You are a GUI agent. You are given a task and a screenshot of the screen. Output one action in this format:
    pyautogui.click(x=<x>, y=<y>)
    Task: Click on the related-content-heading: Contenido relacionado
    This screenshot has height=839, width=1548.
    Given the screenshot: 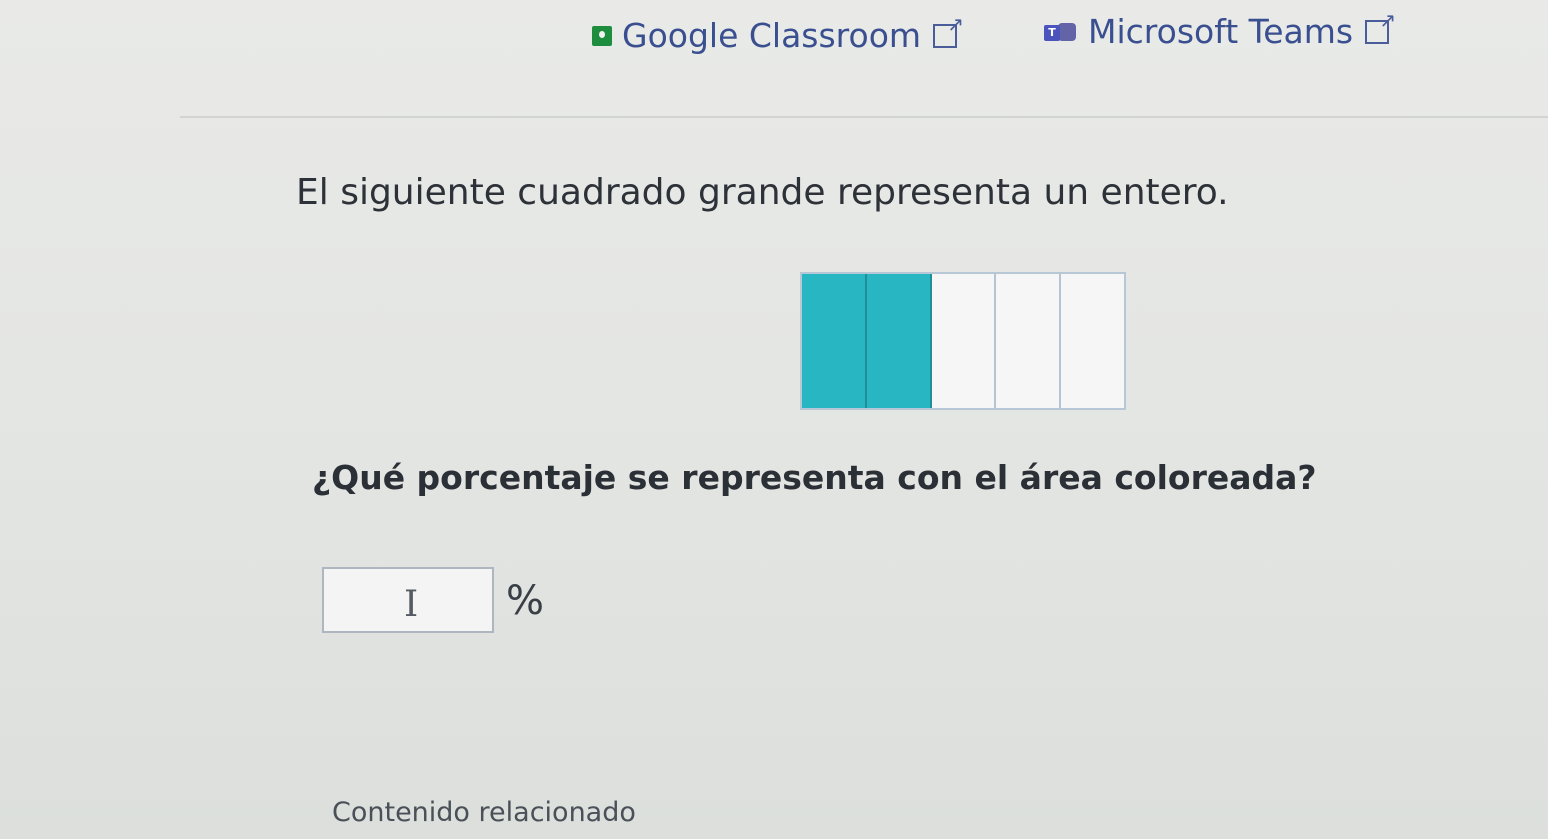 What is the action you would take?
    pyautogui.click(x=484, y=812)
    